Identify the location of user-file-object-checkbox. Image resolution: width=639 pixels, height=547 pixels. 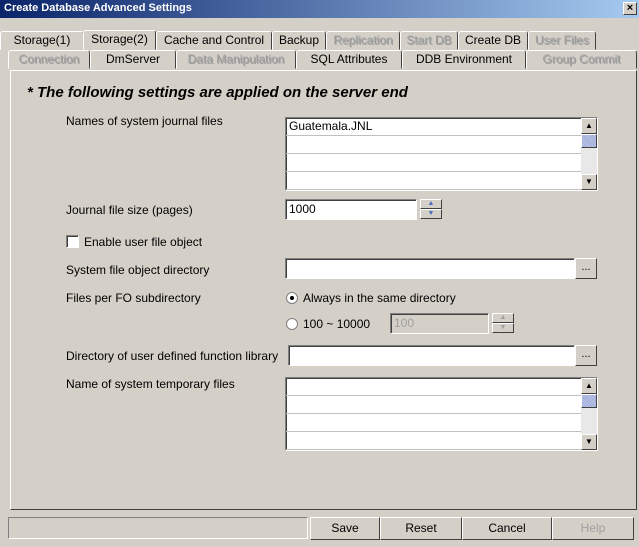
(72, 241).